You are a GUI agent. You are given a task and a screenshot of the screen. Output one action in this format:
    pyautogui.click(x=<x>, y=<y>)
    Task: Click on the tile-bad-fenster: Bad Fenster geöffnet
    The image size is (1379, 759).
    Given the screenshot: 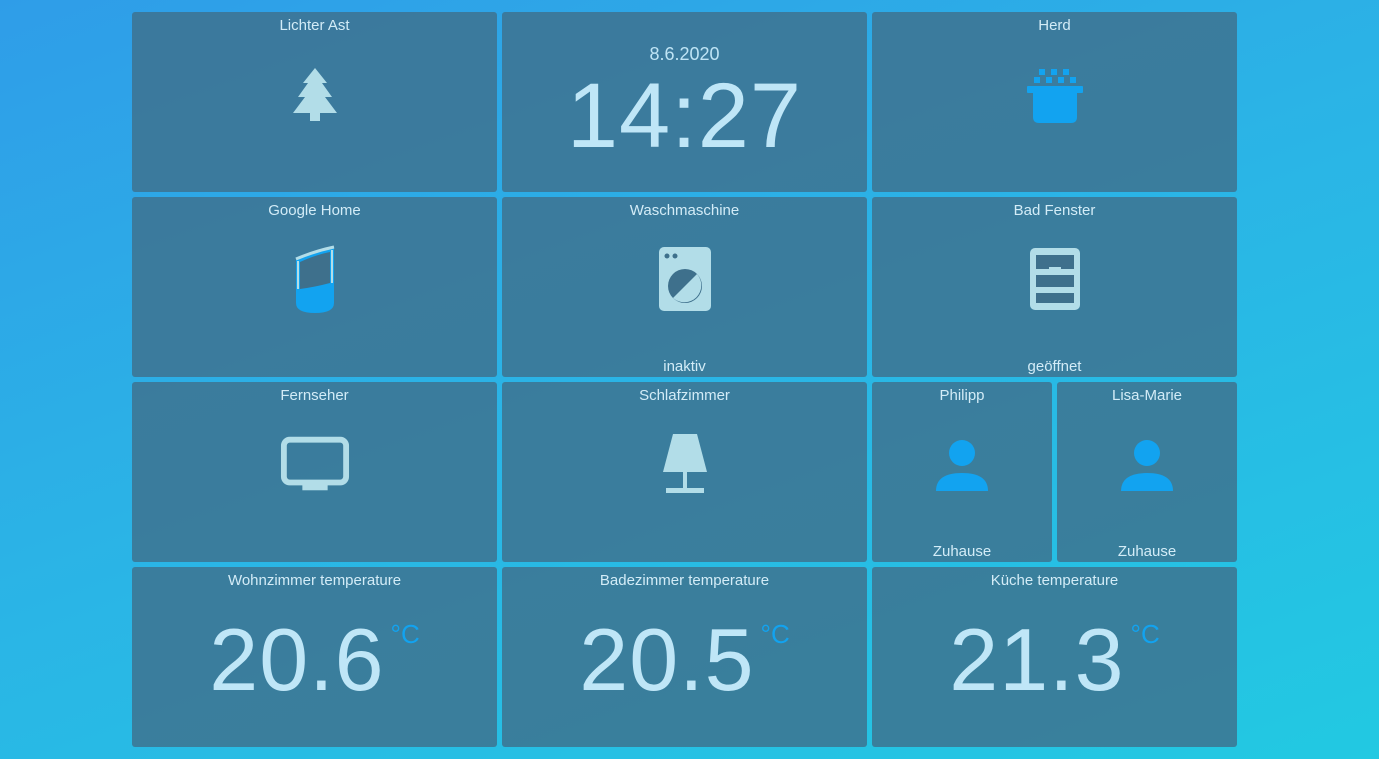 What is the action you would take?
    pyautogui.click(x=1054, y=287)
    